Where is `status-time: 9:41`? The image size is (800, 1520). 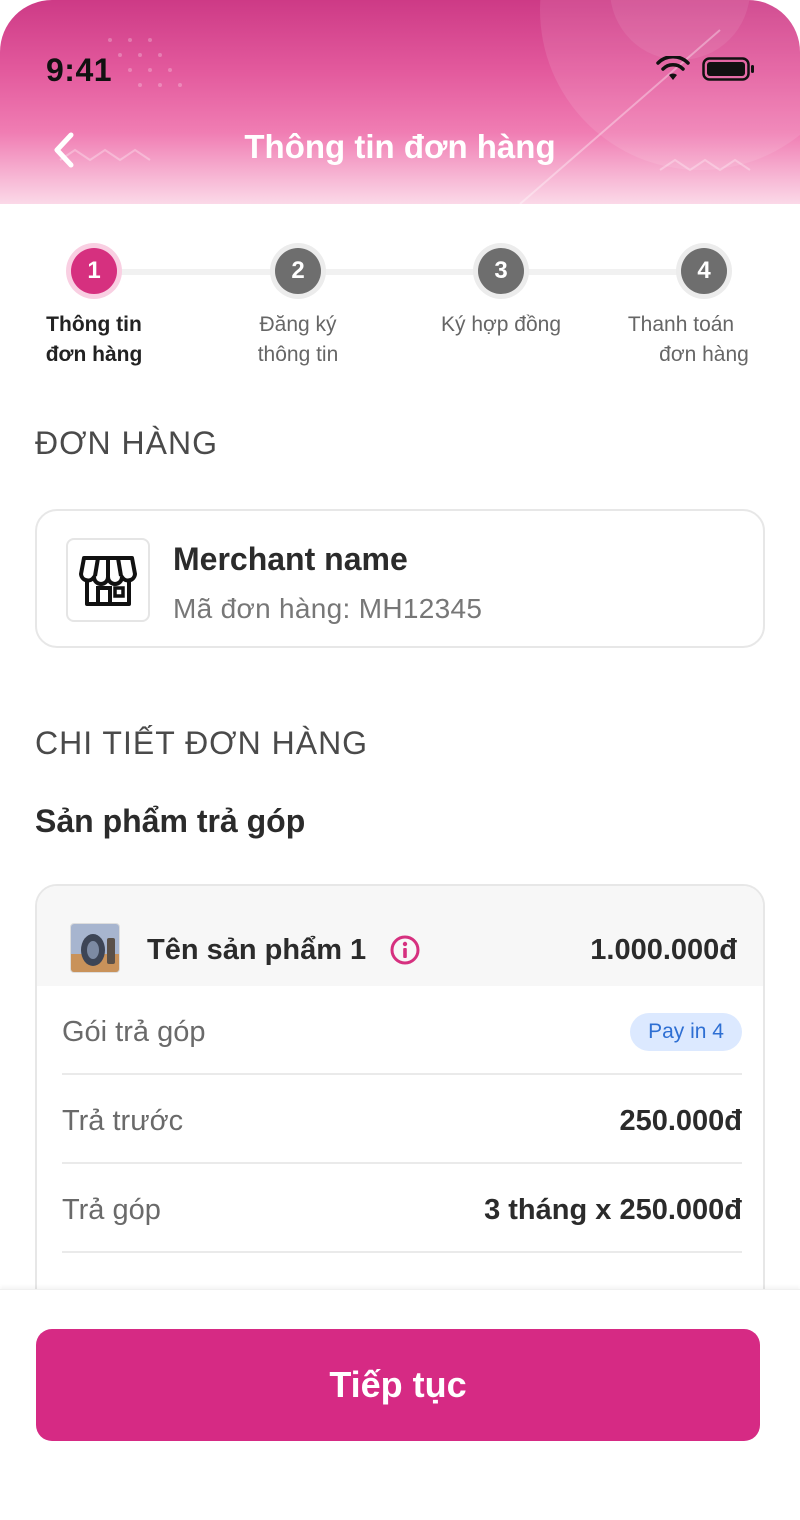 status-time: 9:41 is located at coordinates (79, 70).